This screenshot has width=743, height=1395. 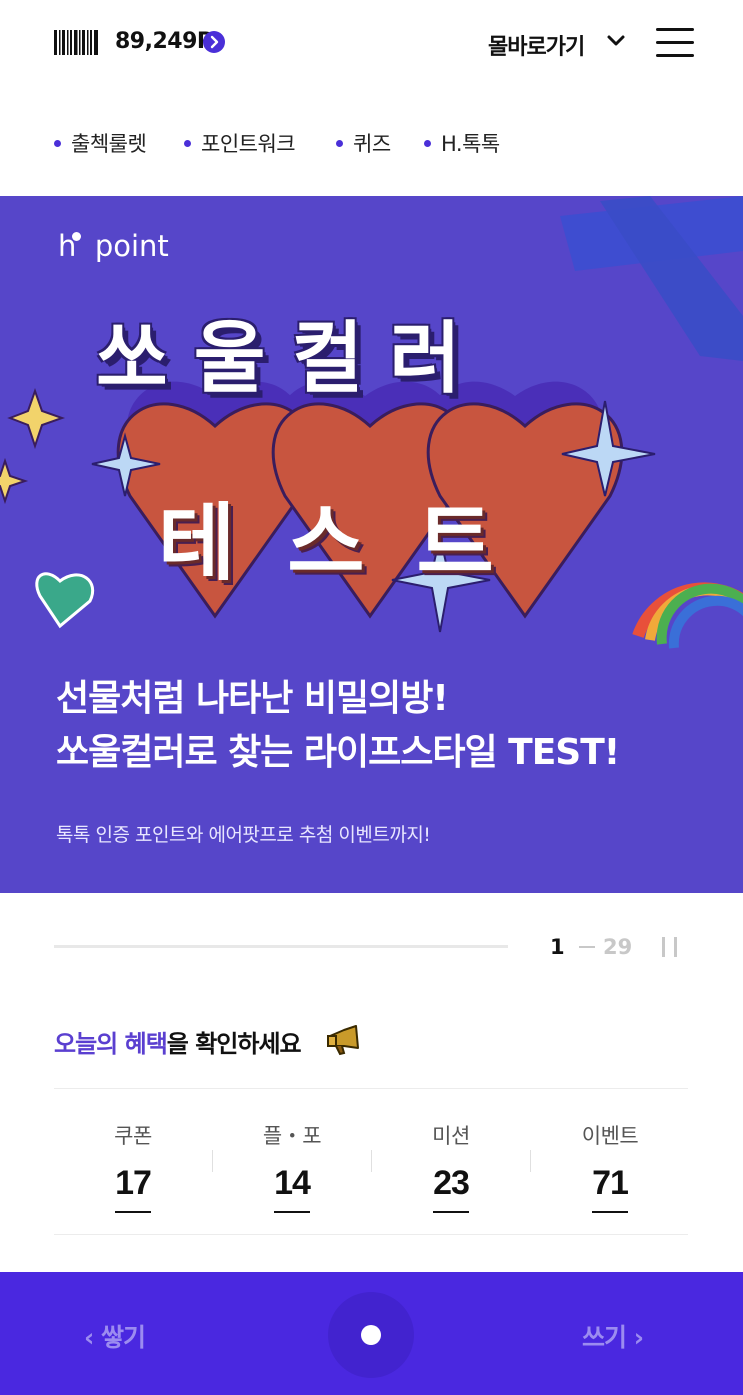 I want to click on stat-mission: 미션 23, so click(x=451, y=1166).